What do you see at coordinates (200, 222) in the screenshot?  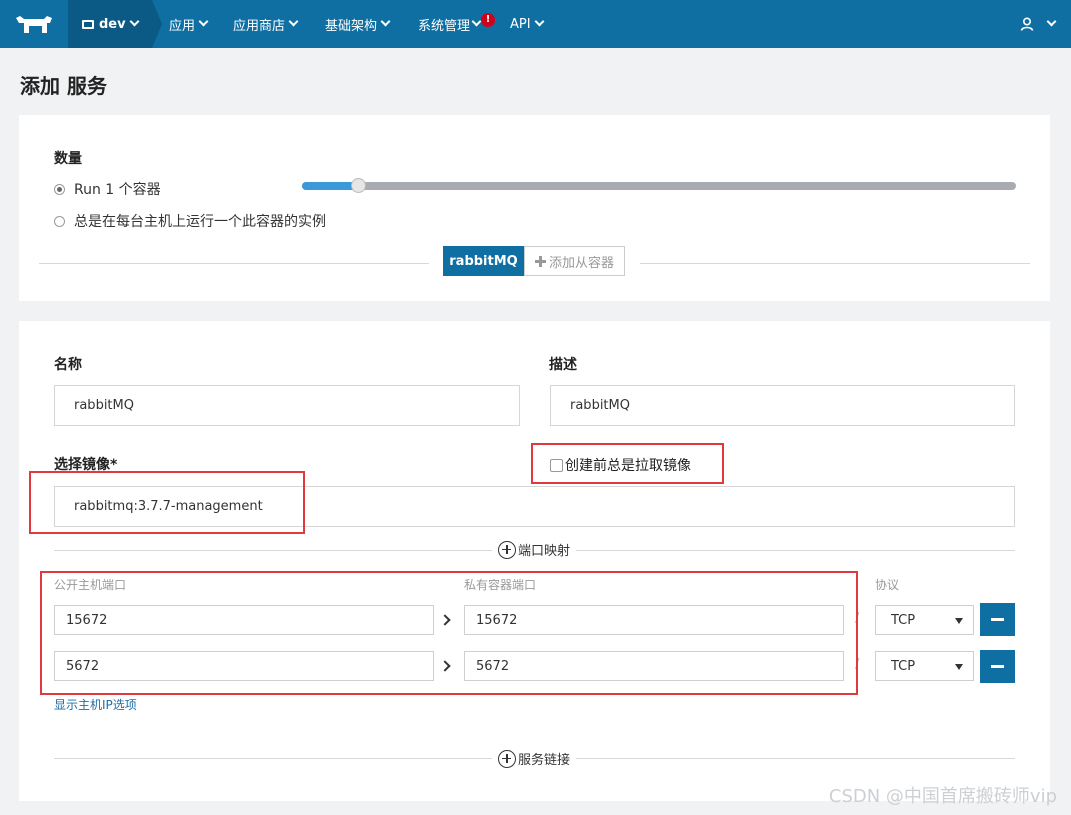 I see `radio-global-label: 总是在每台主机上运行一个此容器的实例` at bounding box center [200, 222].